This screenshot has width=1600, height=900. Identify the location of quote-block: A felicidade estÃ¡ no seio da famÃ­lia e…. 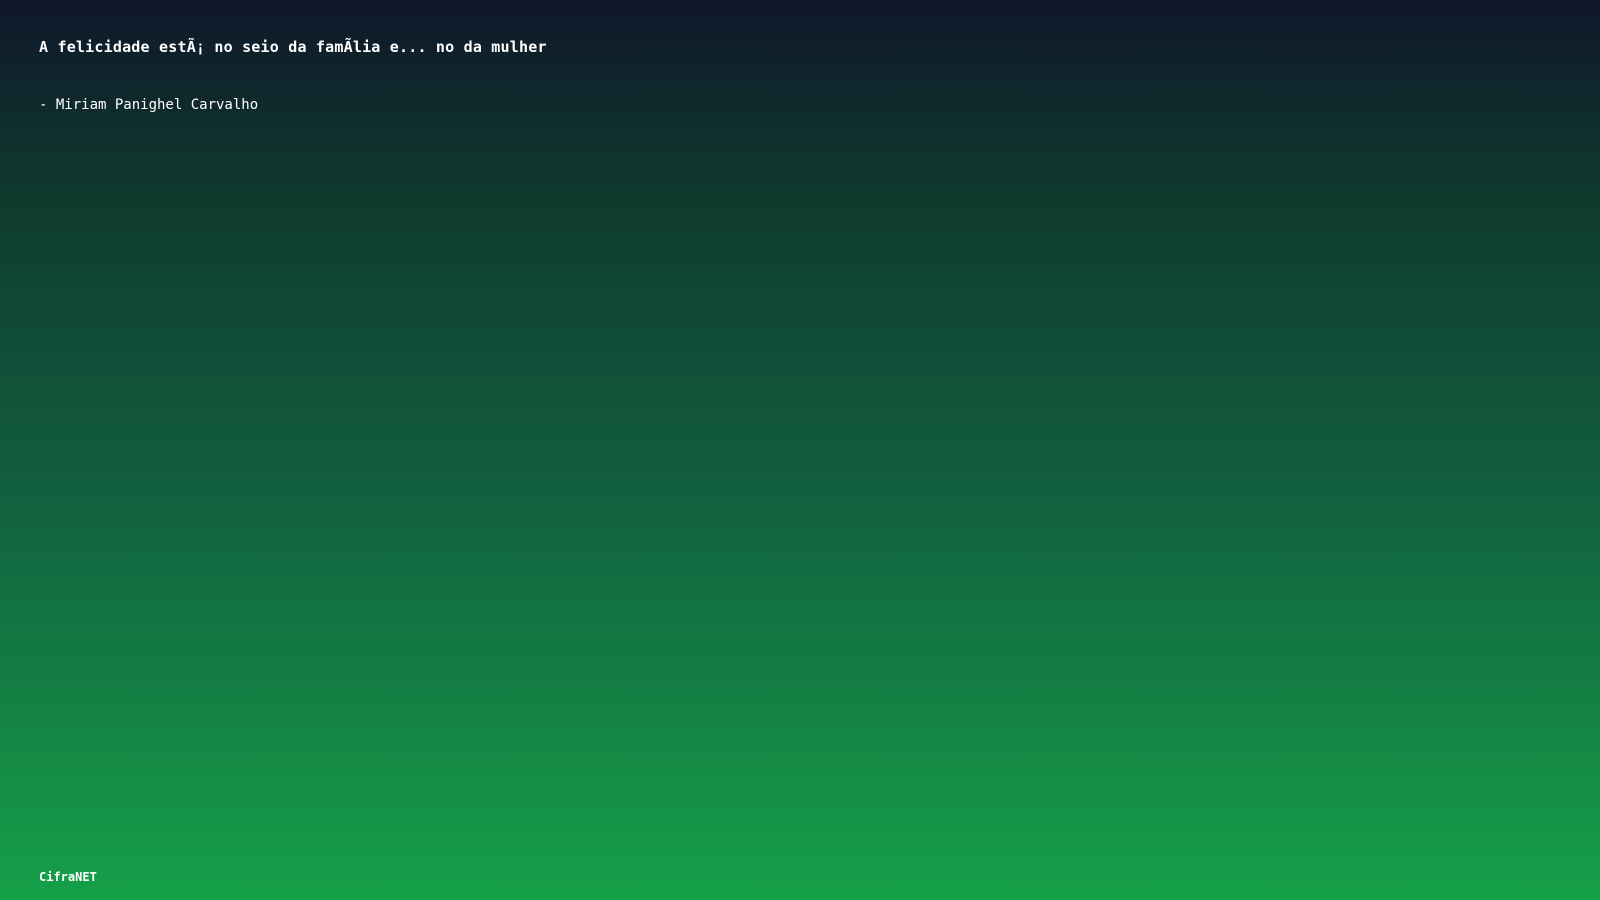
(739, 75).